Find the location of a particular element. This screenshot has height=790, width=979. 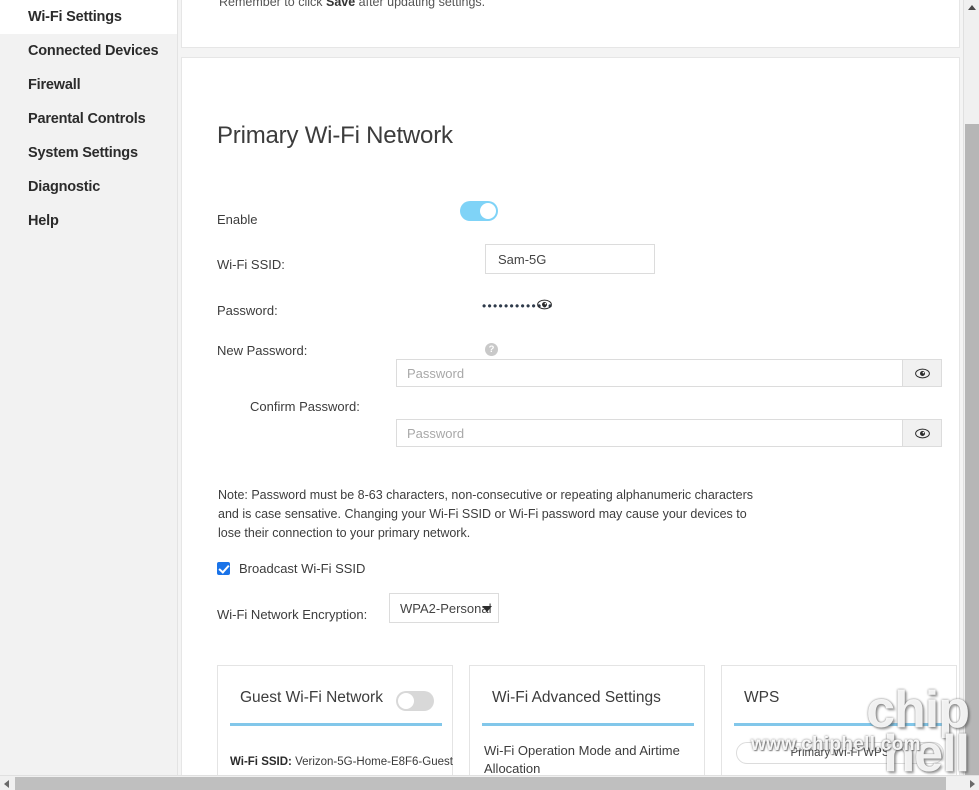

enable-label: Enable is located at coordinates (237, 219).